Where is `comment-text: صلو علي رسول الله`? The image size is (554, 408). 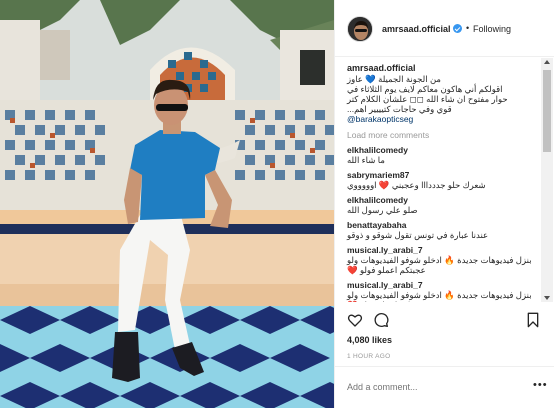 comment-text: صلو علي رسول الله is located at coordinates (382, 210).